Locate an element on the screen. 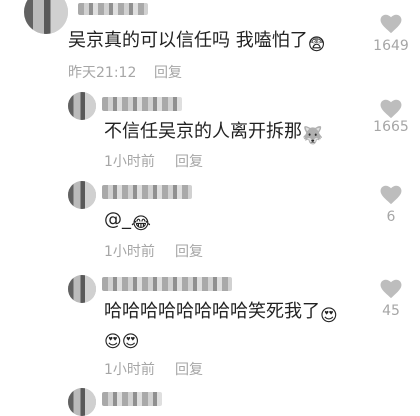  laughing-emoji-icon: 😂 is located at coordinates (141, 224).